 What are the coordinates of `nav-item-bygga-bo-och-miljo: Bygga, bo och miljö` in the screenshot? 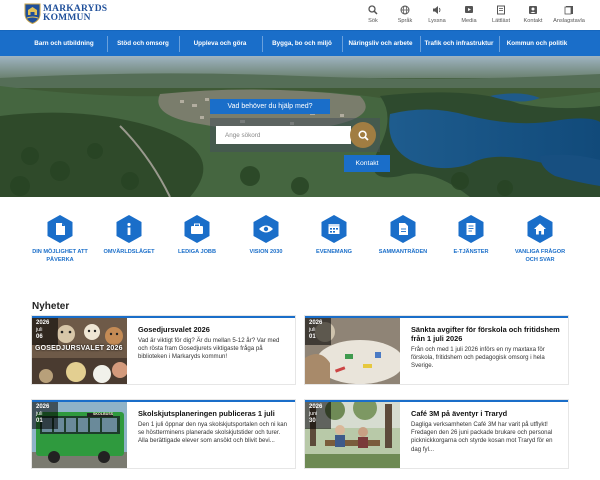 It's located at (302, 44).